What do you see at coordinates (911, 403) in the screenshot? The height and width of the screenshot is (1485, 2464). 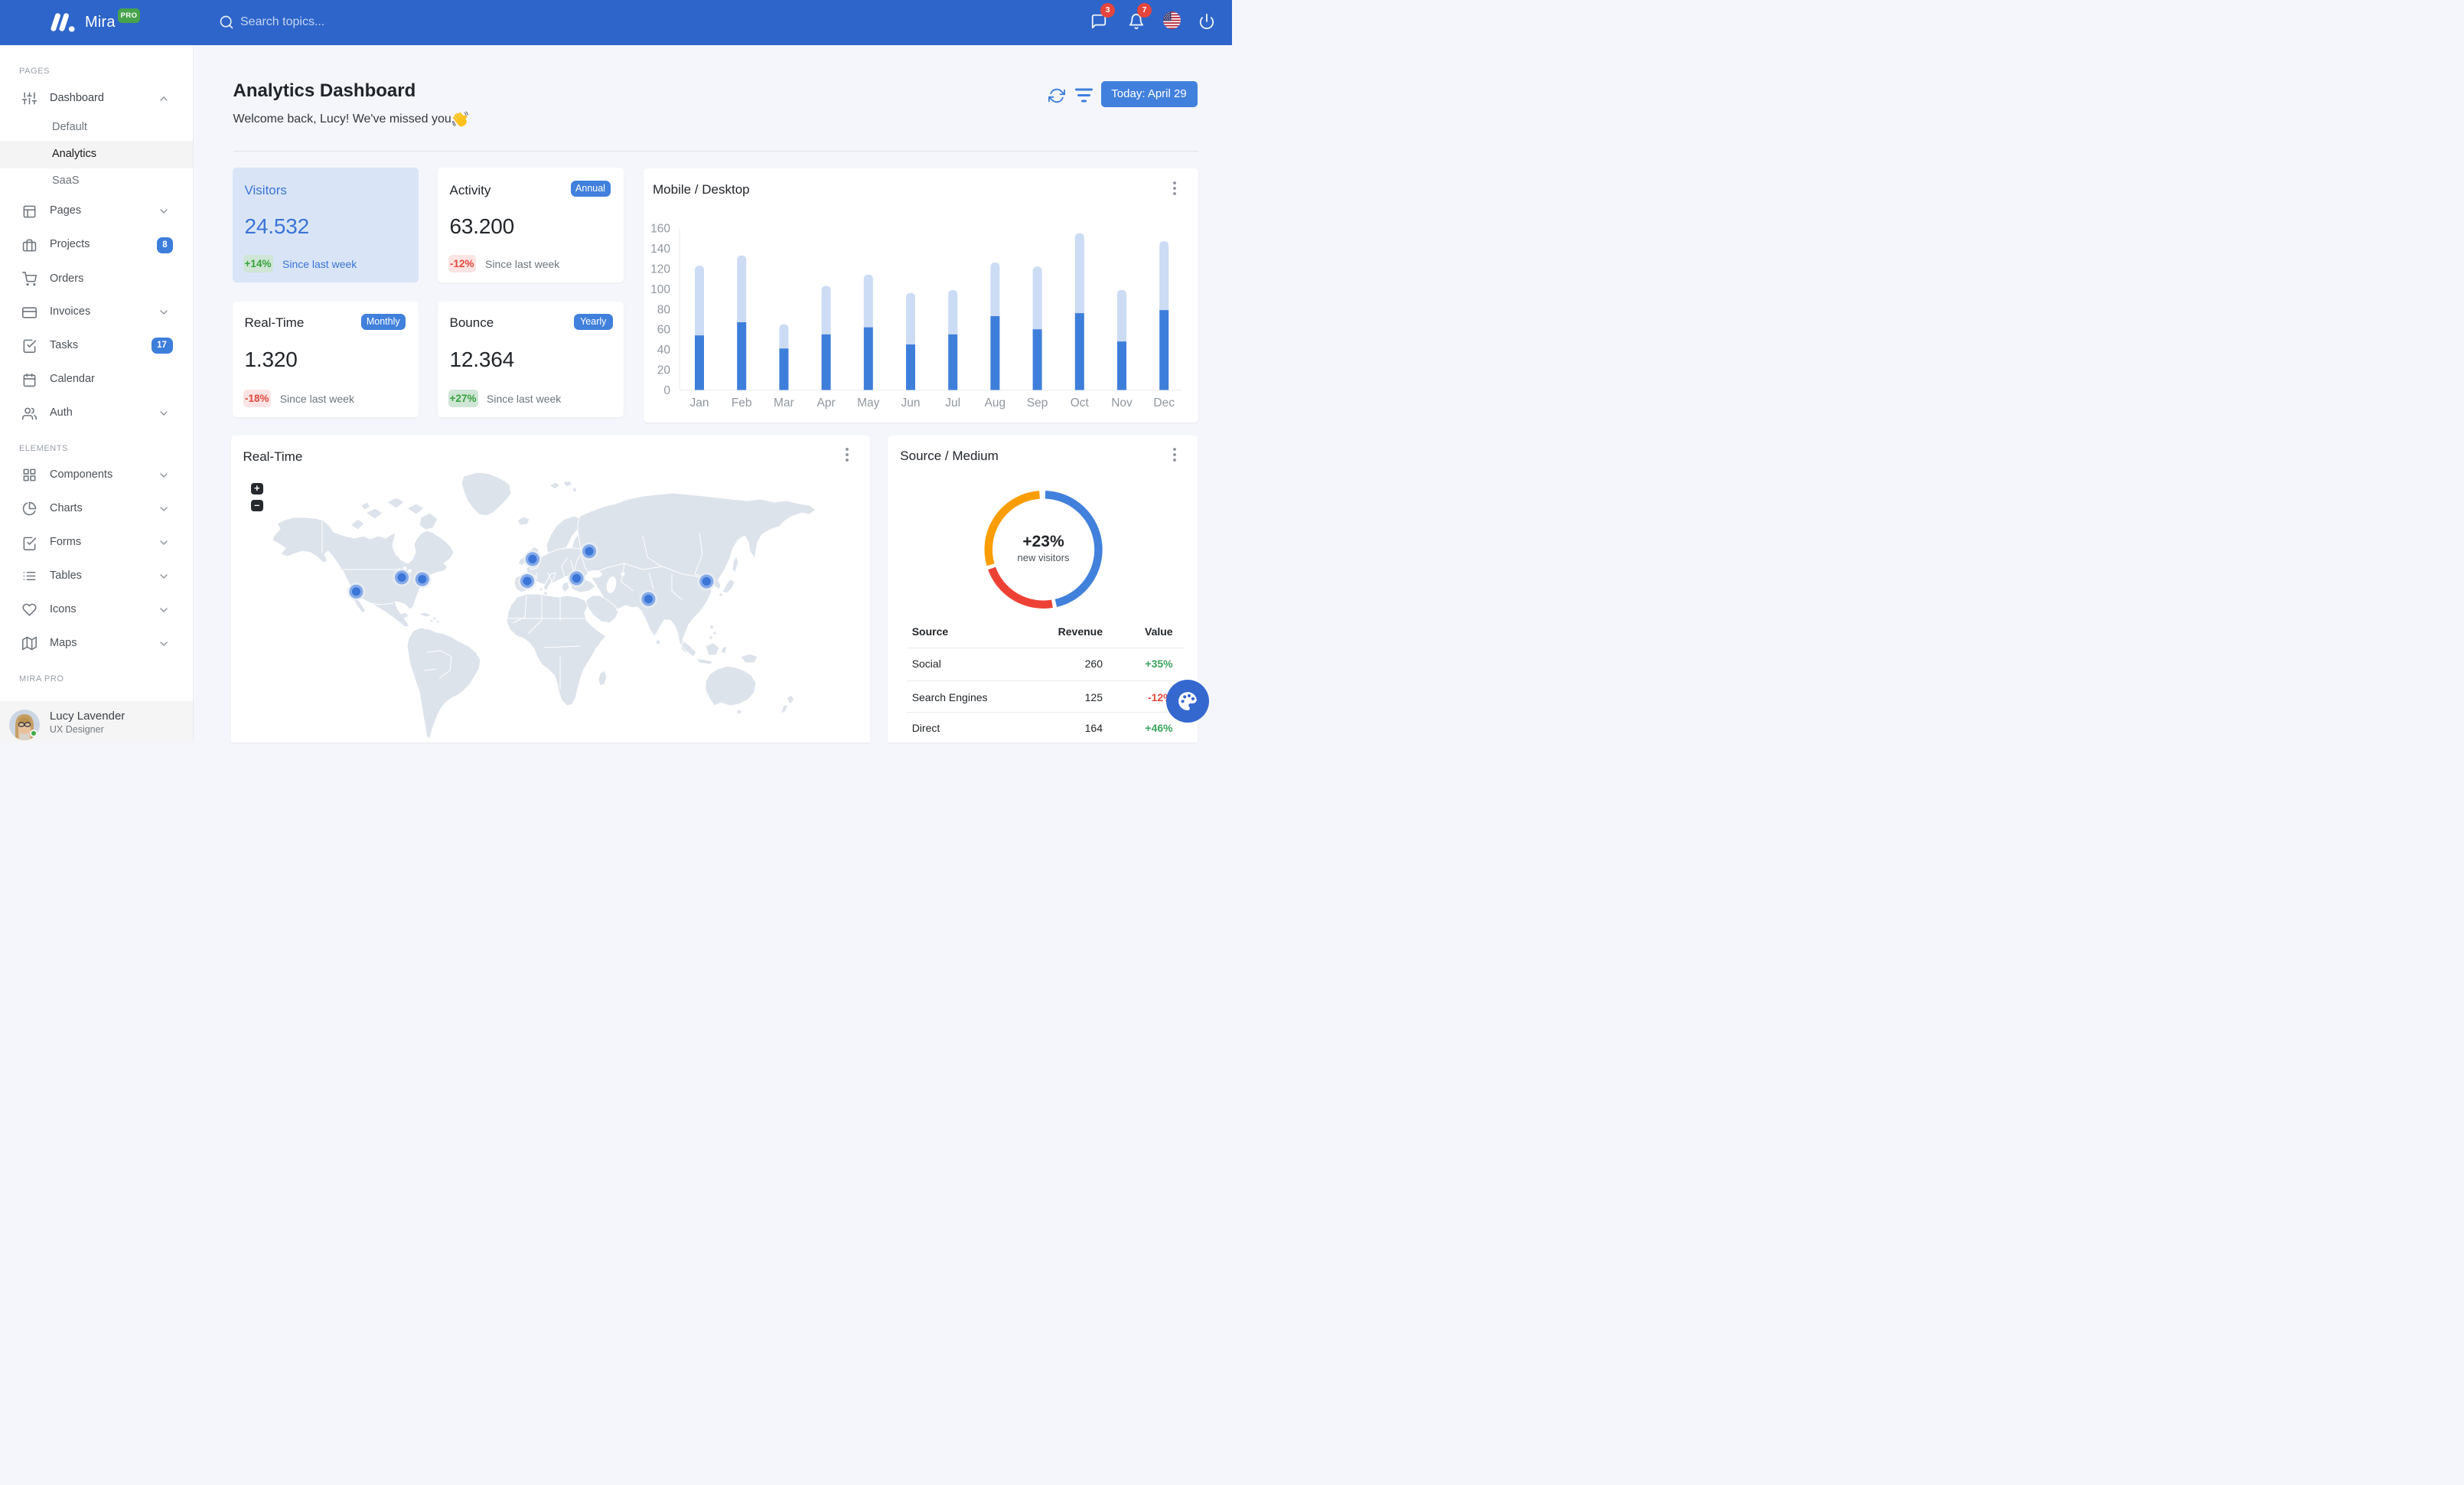 I see `svg-text: Jun` at bounding box center [911, 403].